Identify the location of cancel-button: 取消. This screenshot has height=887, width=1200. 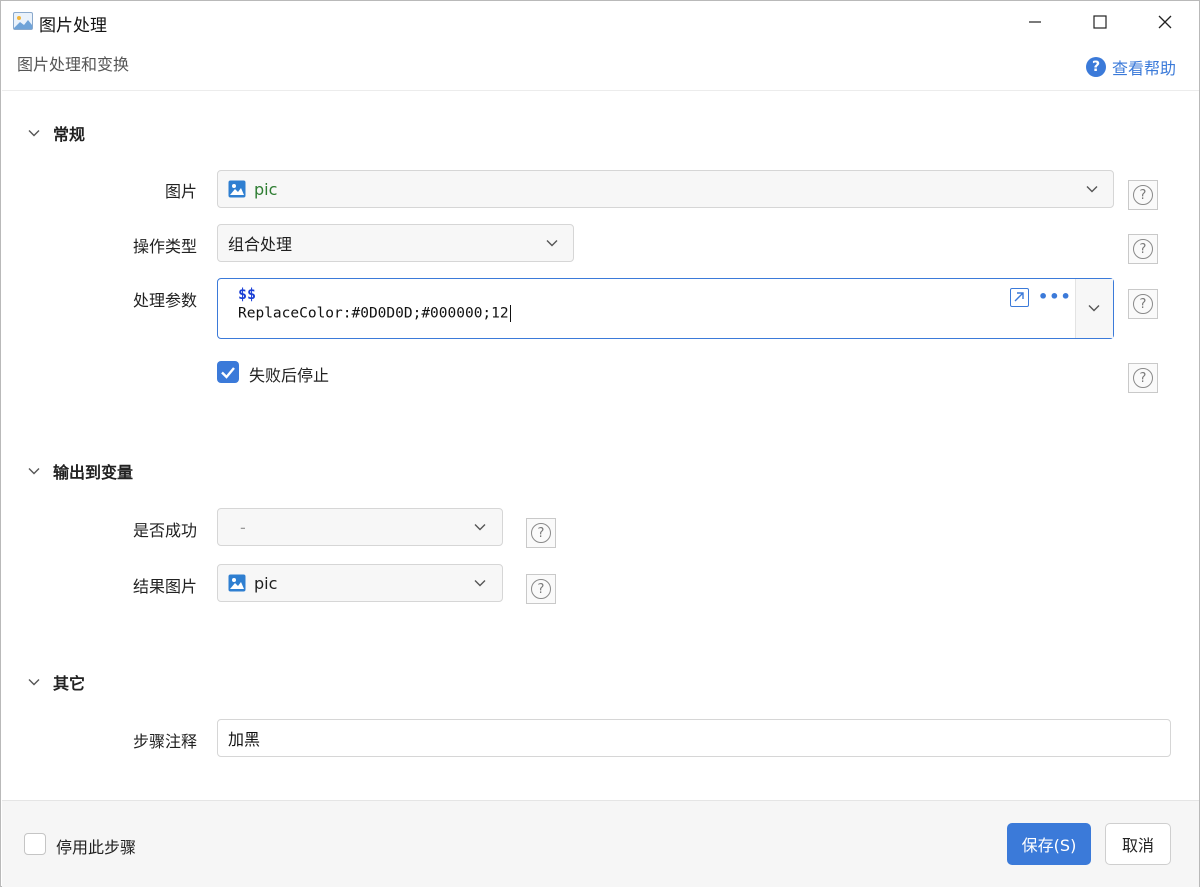
(1138, 844).